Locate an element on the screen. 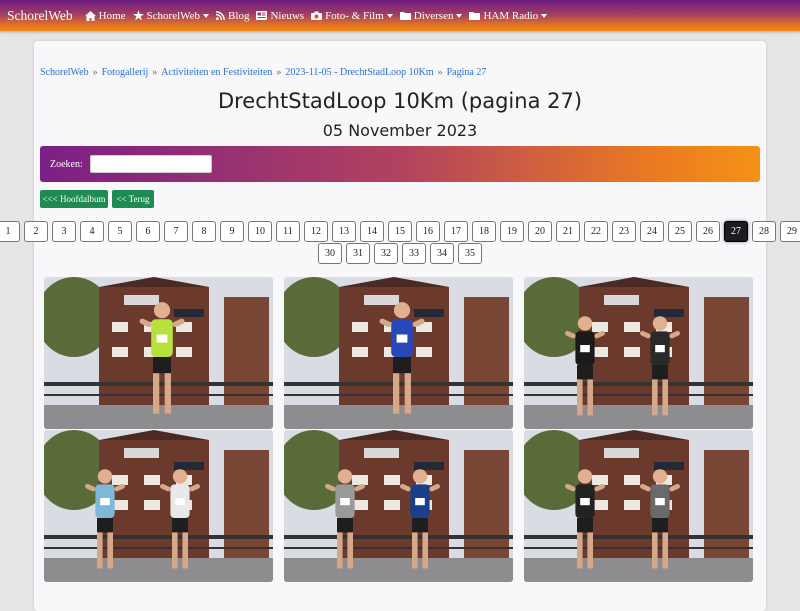  page-date: 05 November 2023 is located at coordinates (400, 130).